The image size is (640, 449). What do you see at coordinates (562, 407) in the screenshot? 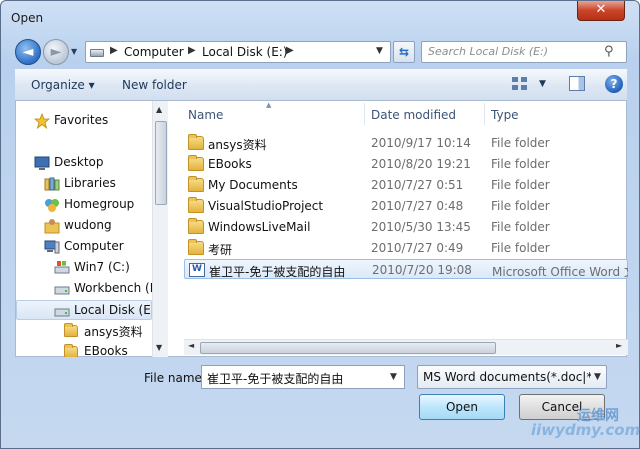
I see `cancel-button: Cancel` at bounding box center [562, 407].